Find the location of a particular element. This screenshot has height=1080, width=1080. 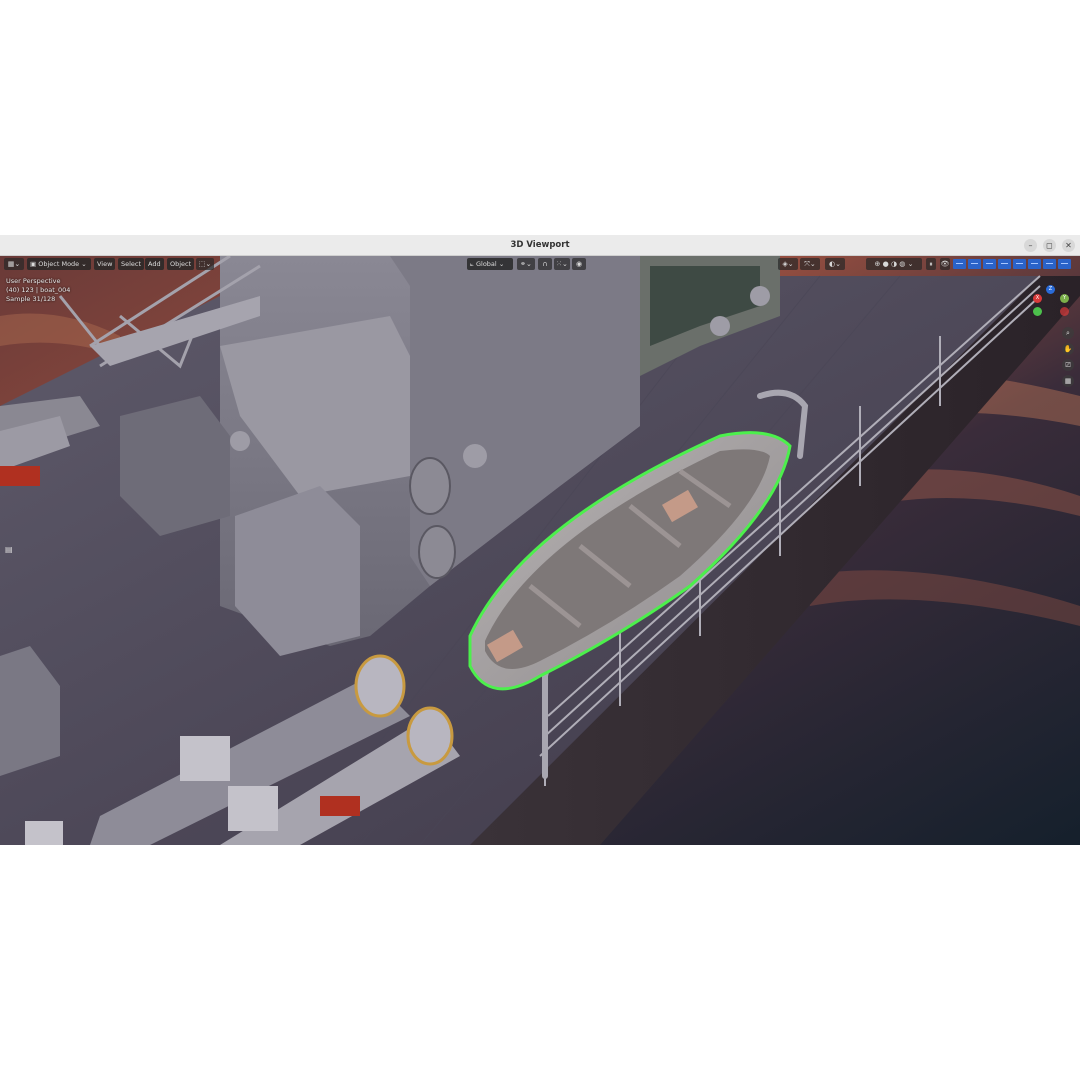

title-bar: 3D Viewport – ◻ ✕ is located at coordinates (540, 245).